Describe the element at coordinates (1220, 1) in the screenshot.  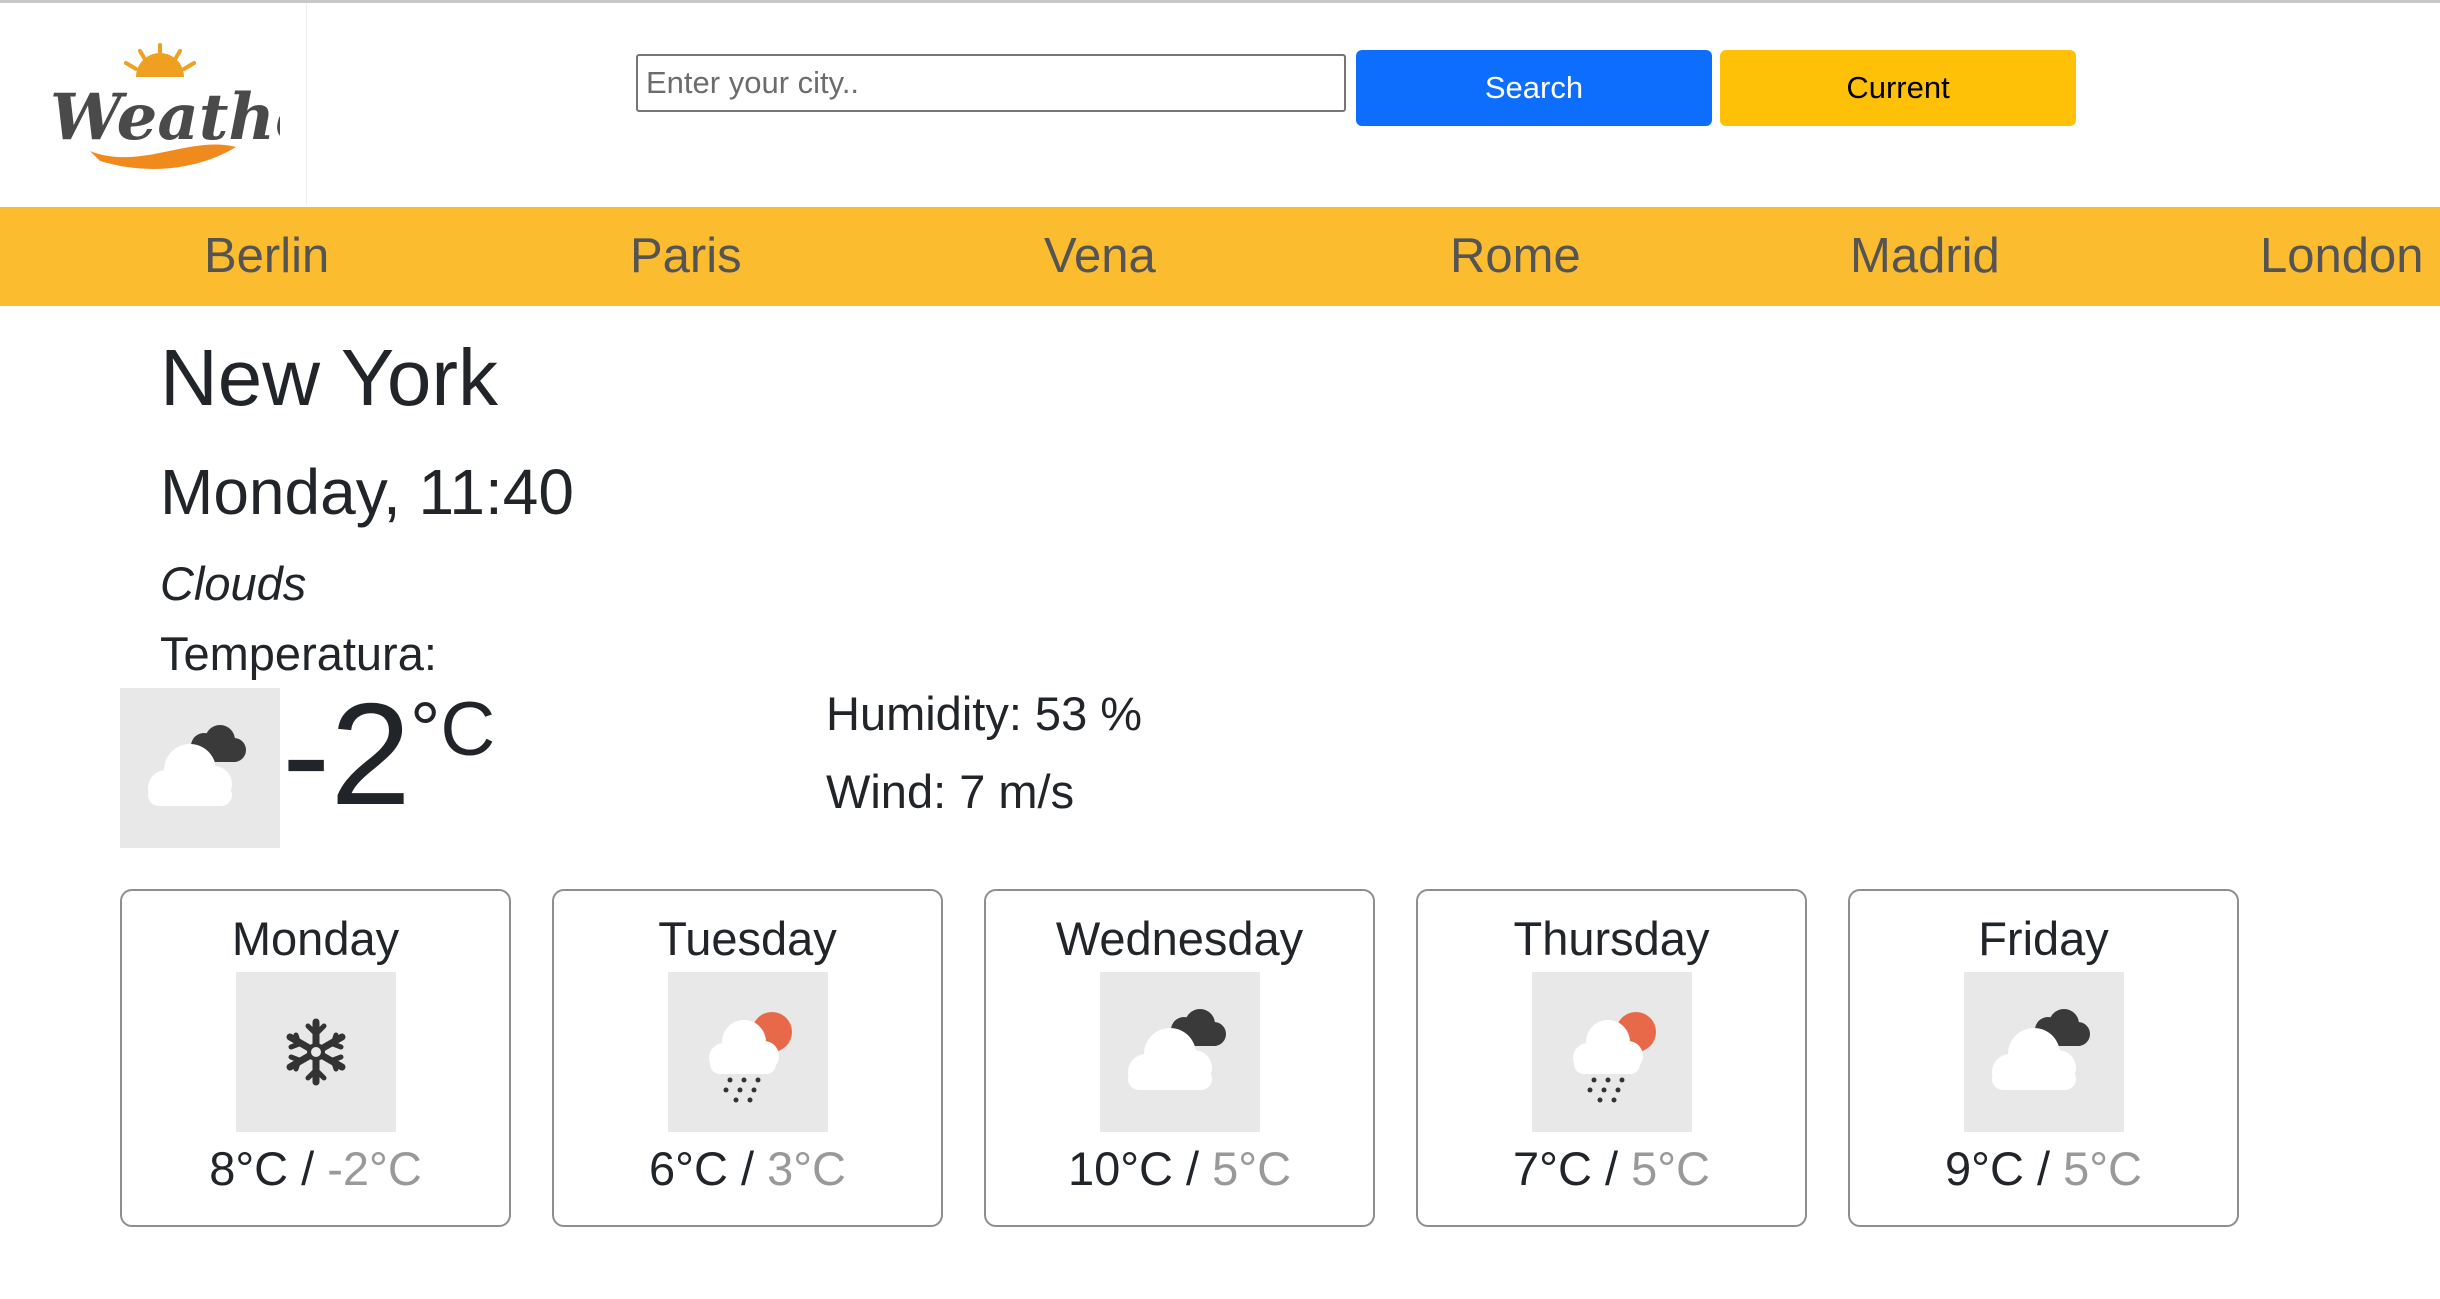
I see `top-divider` at that location.